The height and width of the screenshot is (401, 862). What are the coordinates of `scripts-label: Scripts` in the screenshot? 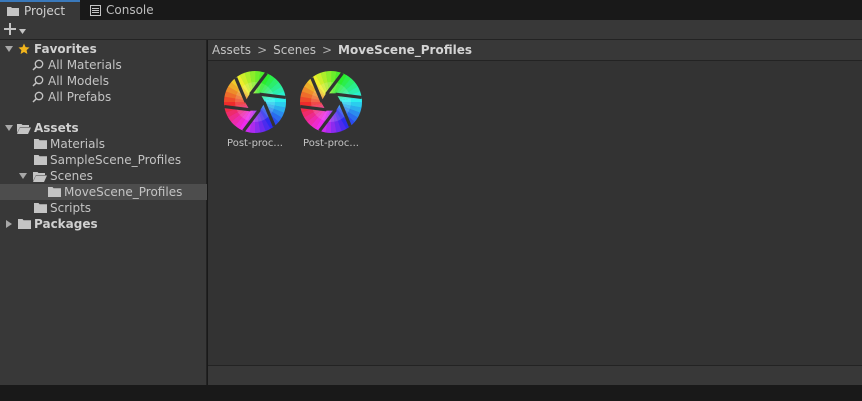 It's located at (71, 208).